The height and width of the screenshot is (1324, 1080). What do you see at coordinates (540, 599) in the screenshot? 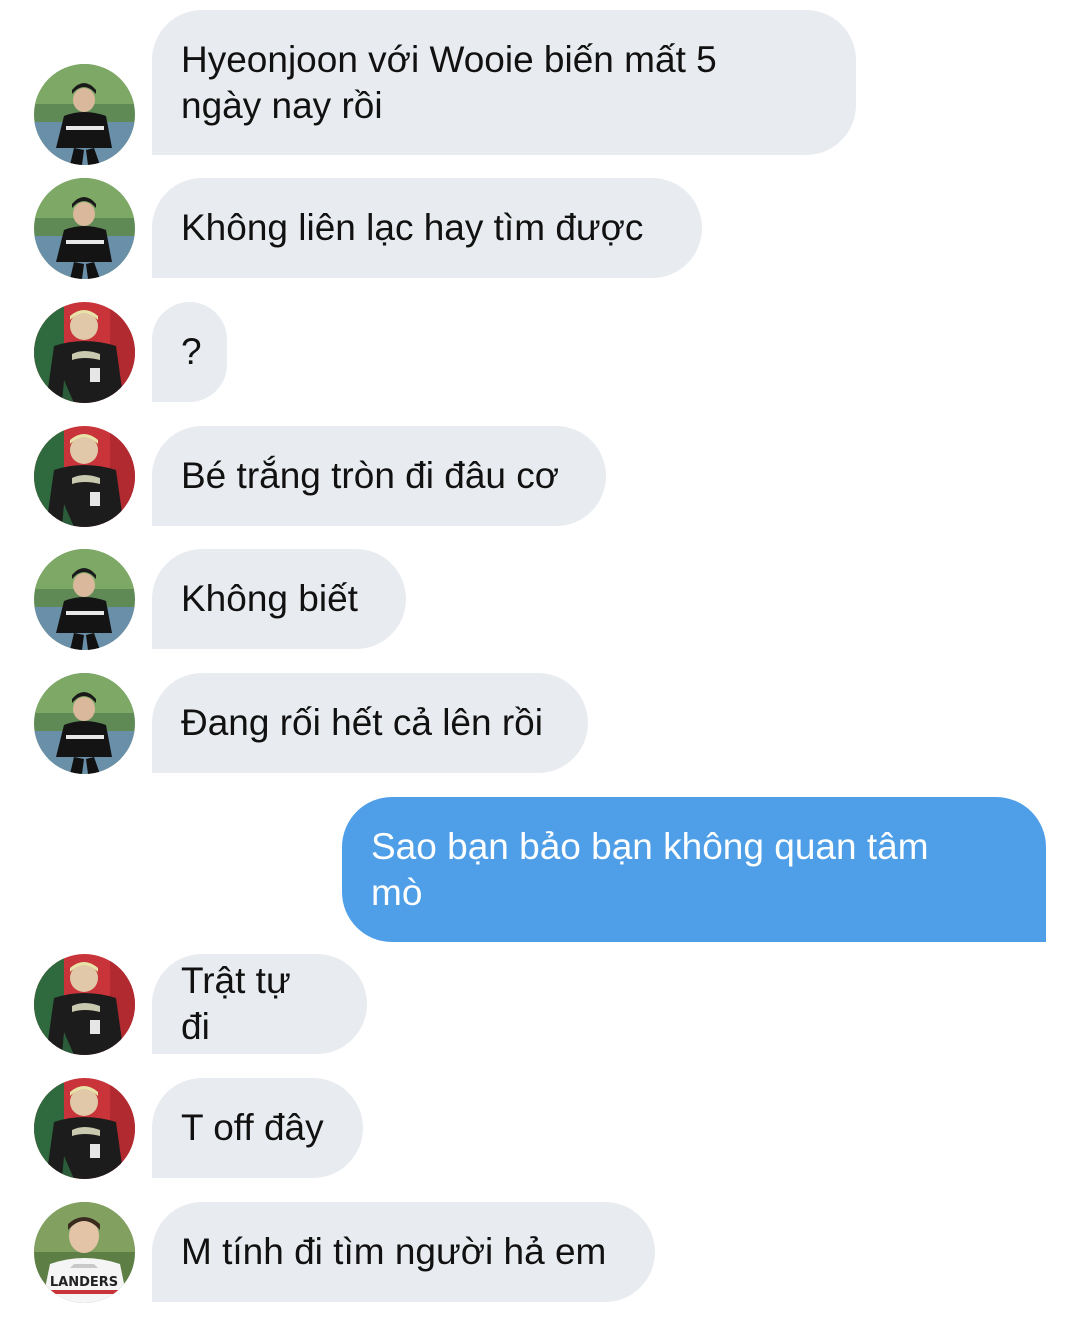
I see `message-row: Không biết` at bounding box center [540, 599].